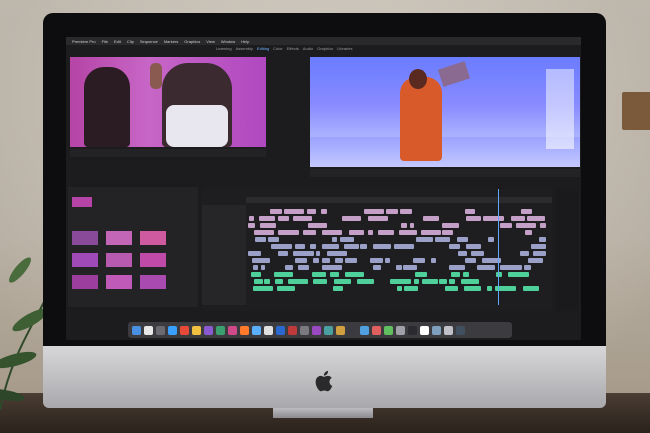 The width and height of the screenshot is (650, 433). What do you see at coordinates (130, 41) in the screenshot?
I see `menu-clip: Clip` at bounding box center [130, 41].